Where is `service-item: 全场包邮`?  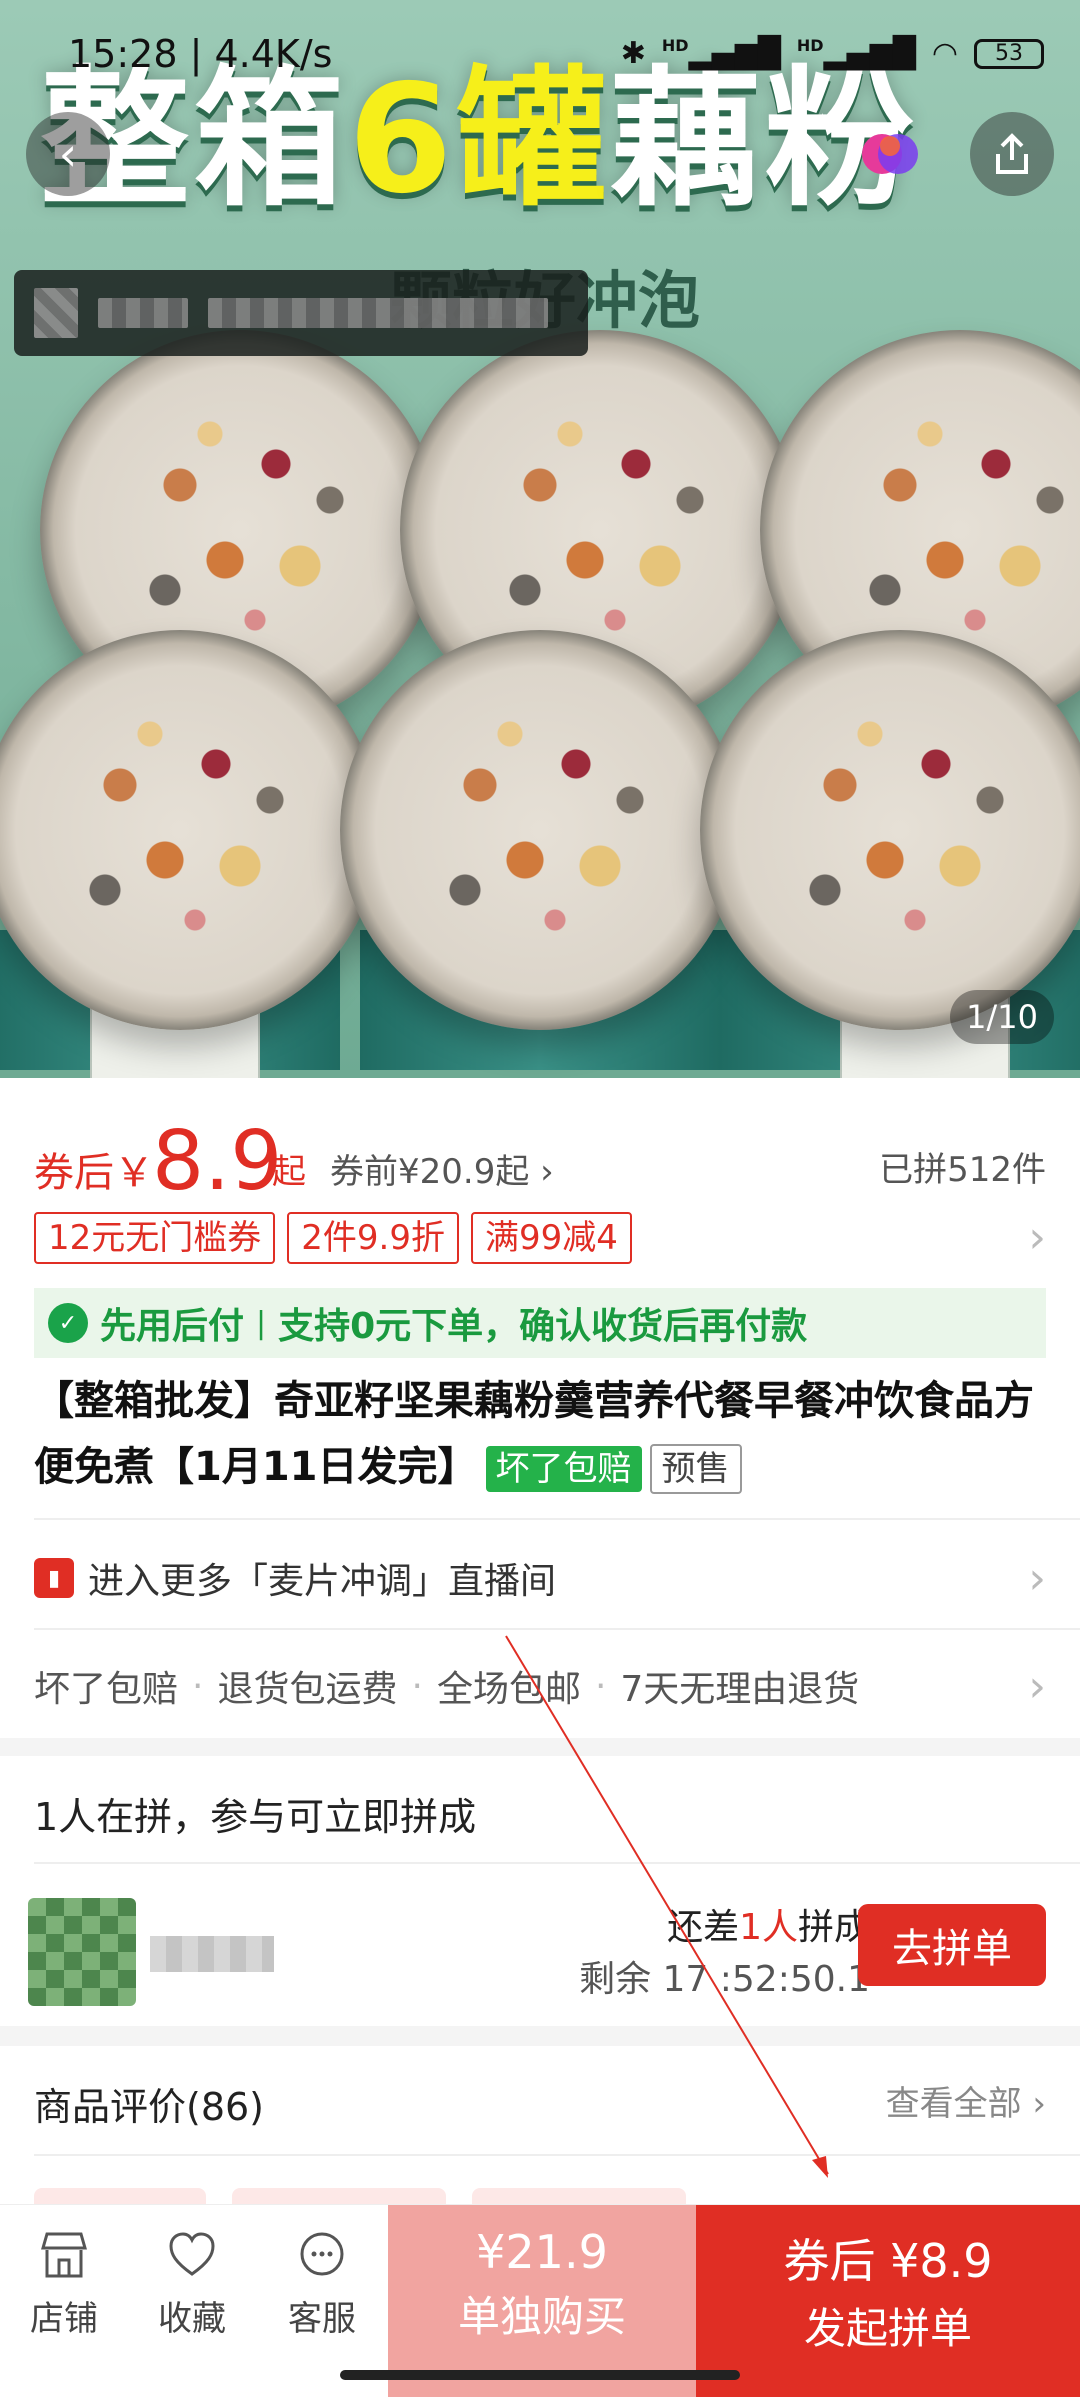 service-item: 全场包邮 is located at coordinates (508, 1689).